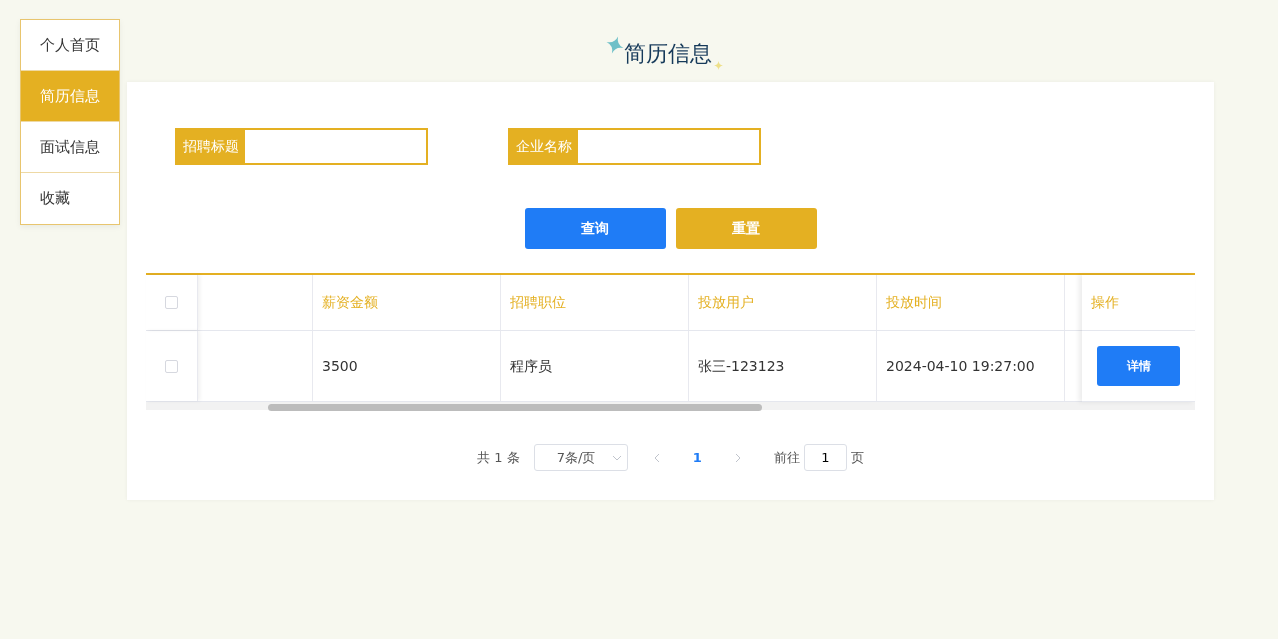  I want to click on table-cell: 程序员, so click(595, 366).